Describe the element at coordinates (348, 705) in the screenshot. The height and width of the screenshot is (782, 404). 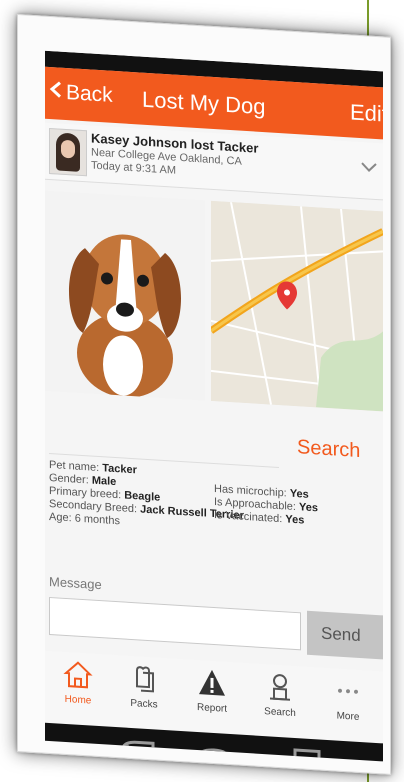
I see `tab-more: More` at that location.